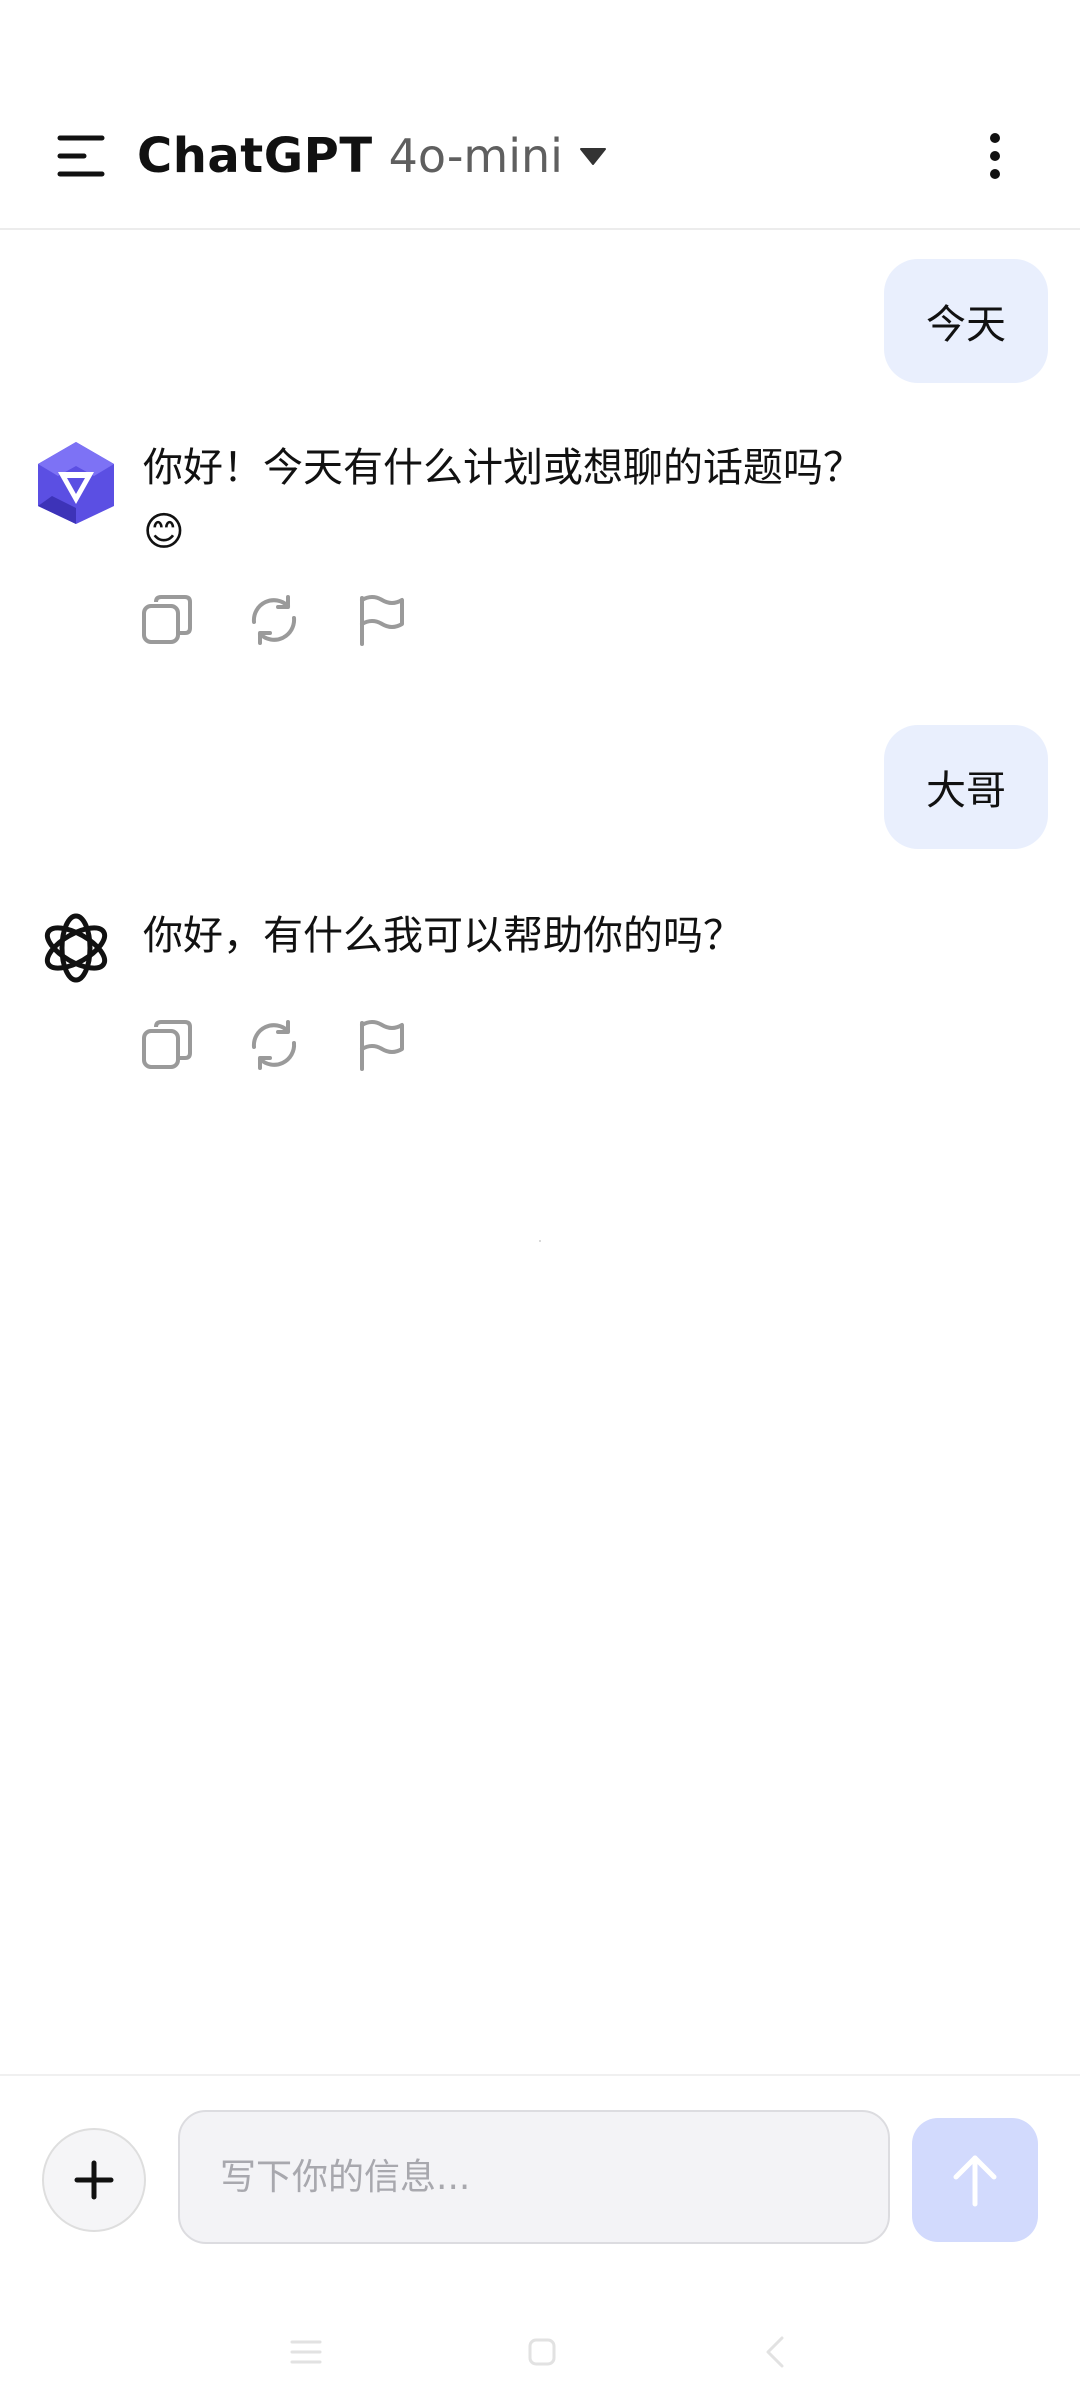 The height and width of the screenshot is (2400, 1080). I want to click on assistant-message: 你好！今天有什么计划或想聊的话题吗？ 😊, so click(543, 500).